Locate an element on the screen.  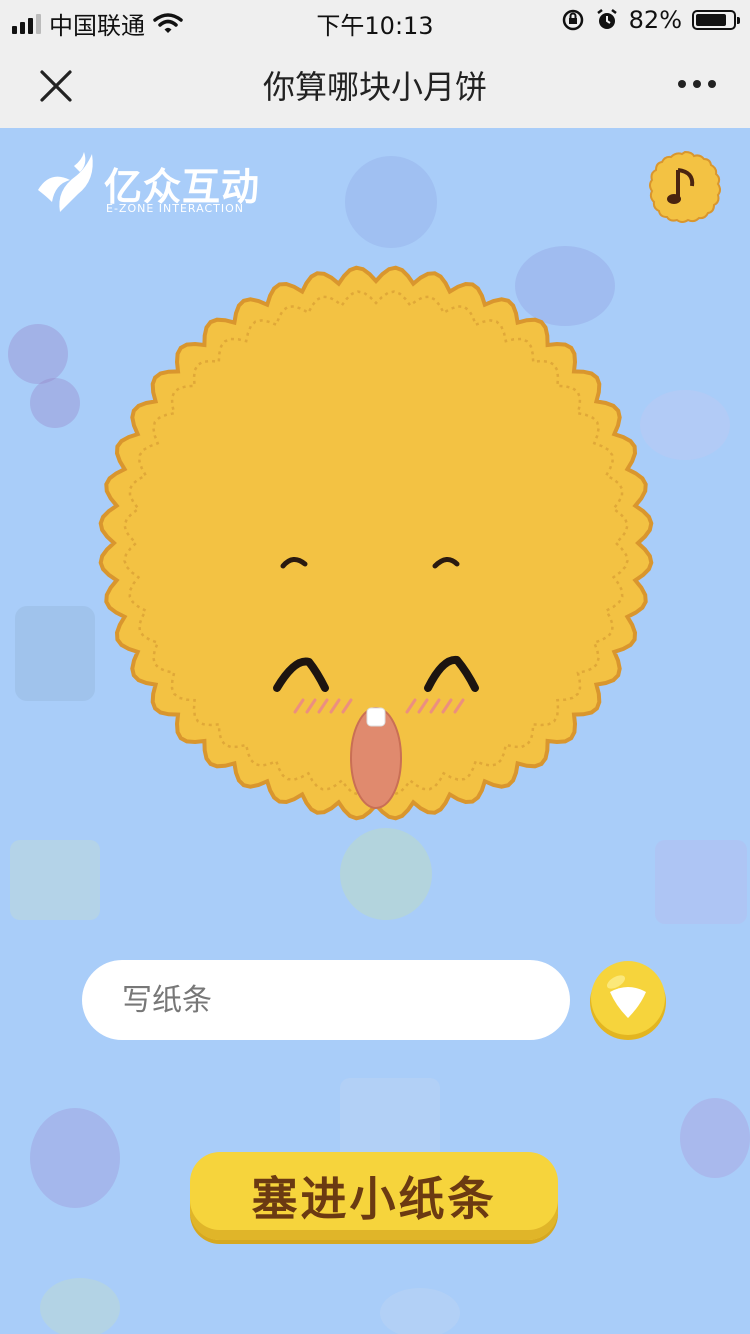
tooth is located at coordinates (376, 717).